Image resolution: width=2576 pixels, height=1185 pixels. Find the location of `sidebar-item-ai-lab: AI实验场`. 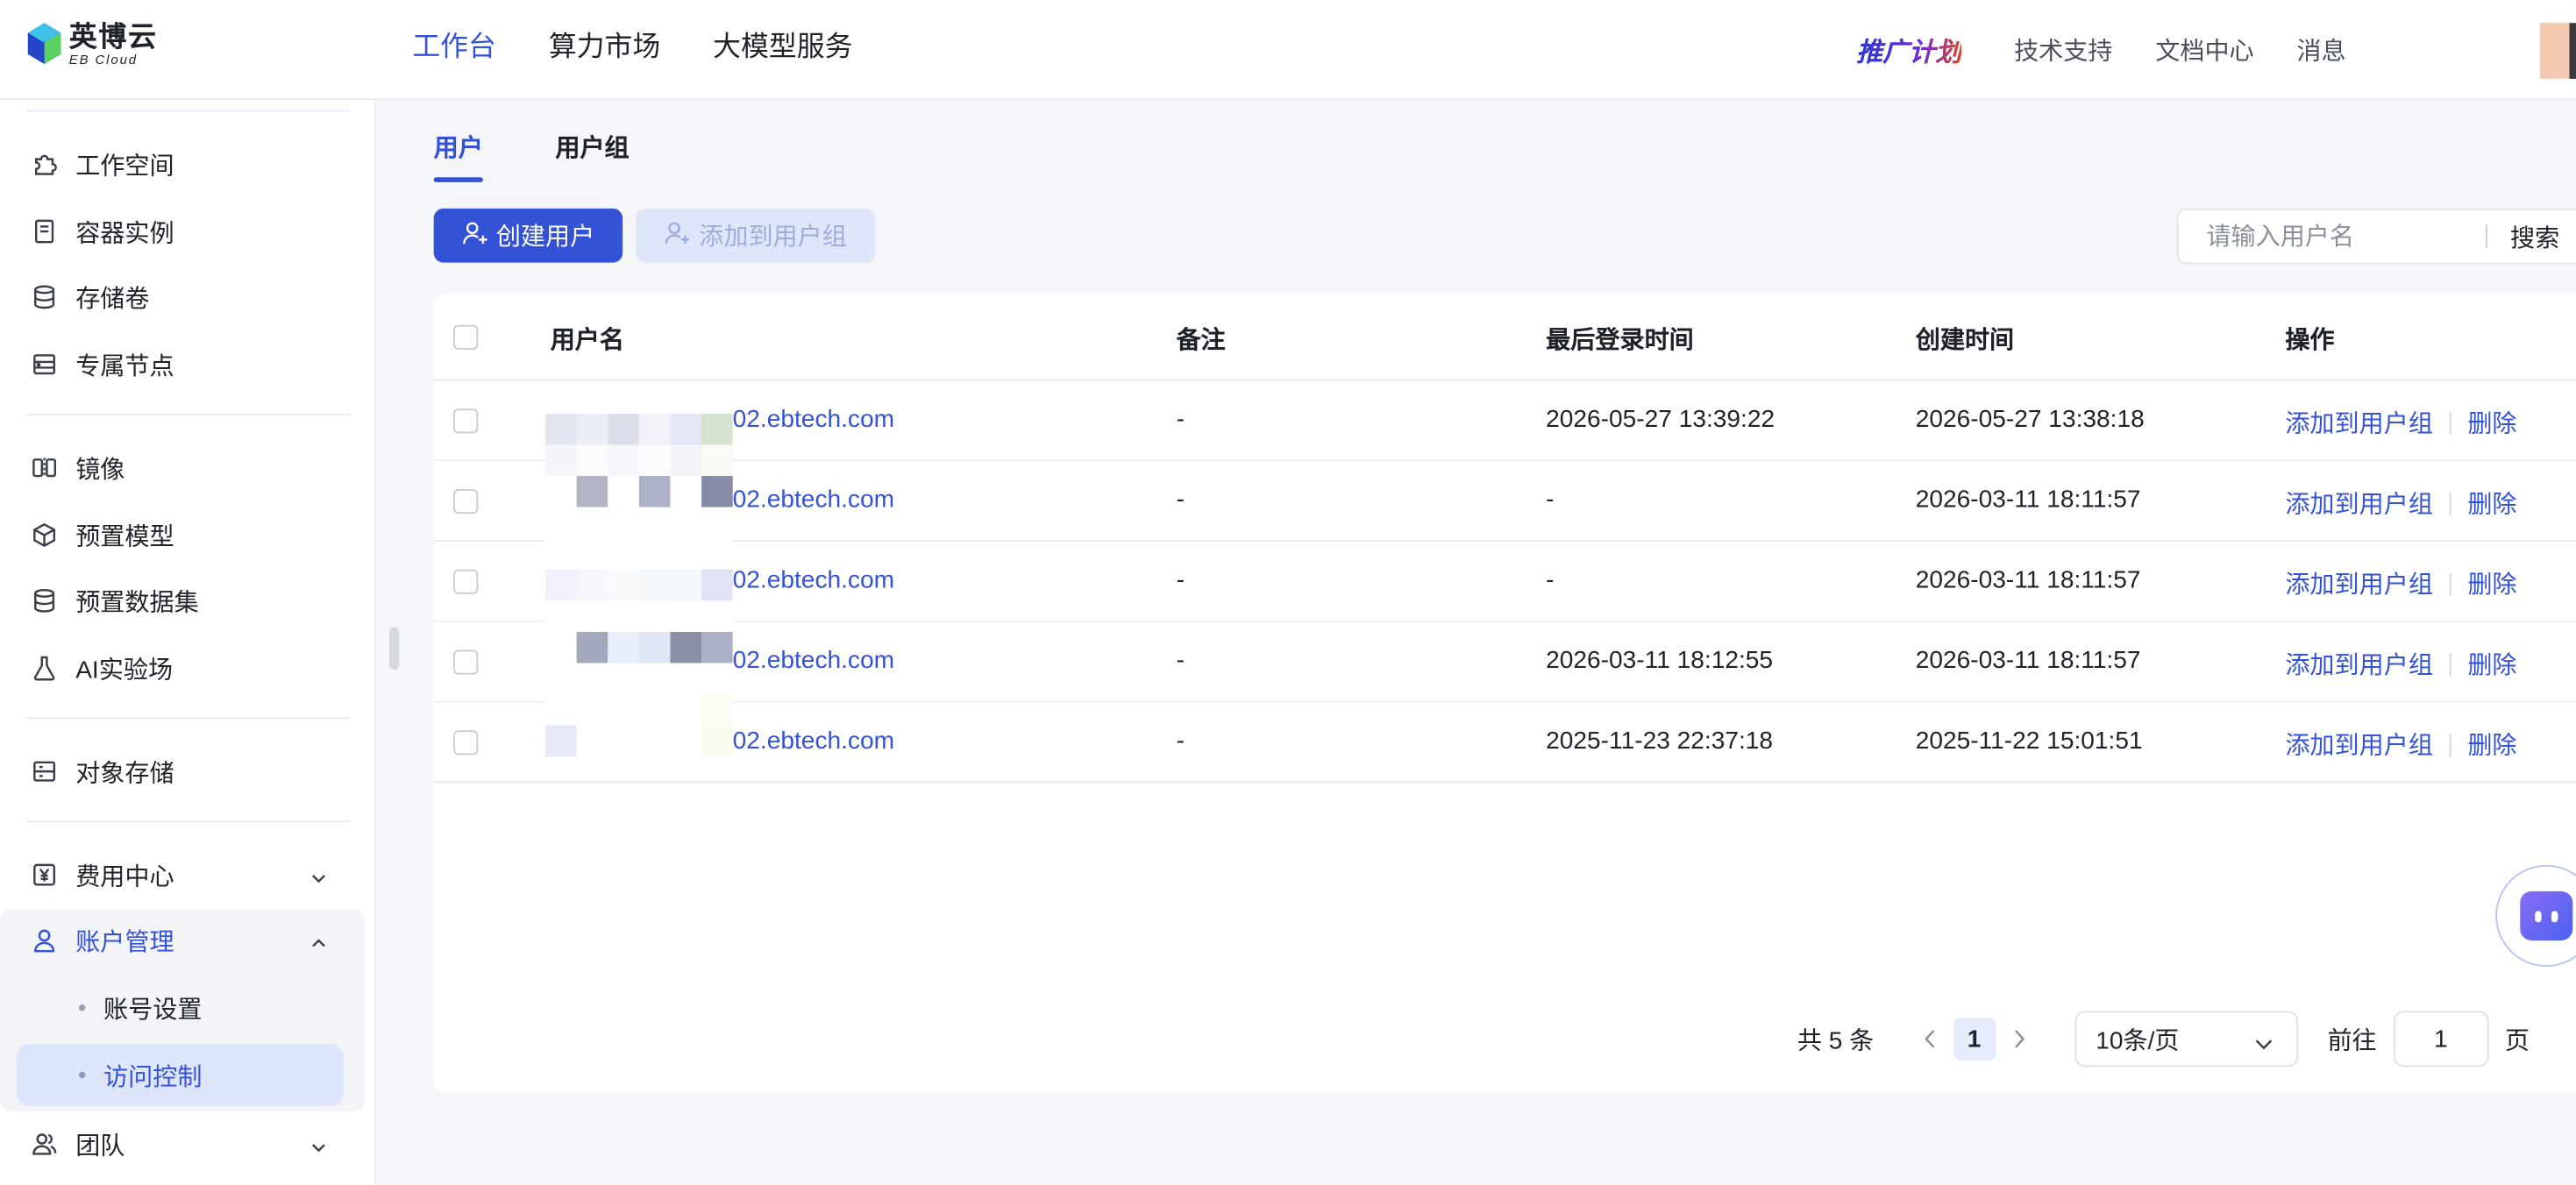

sidebar-item-ai-lab: AI实验场 is located at coordinates (188, 668).